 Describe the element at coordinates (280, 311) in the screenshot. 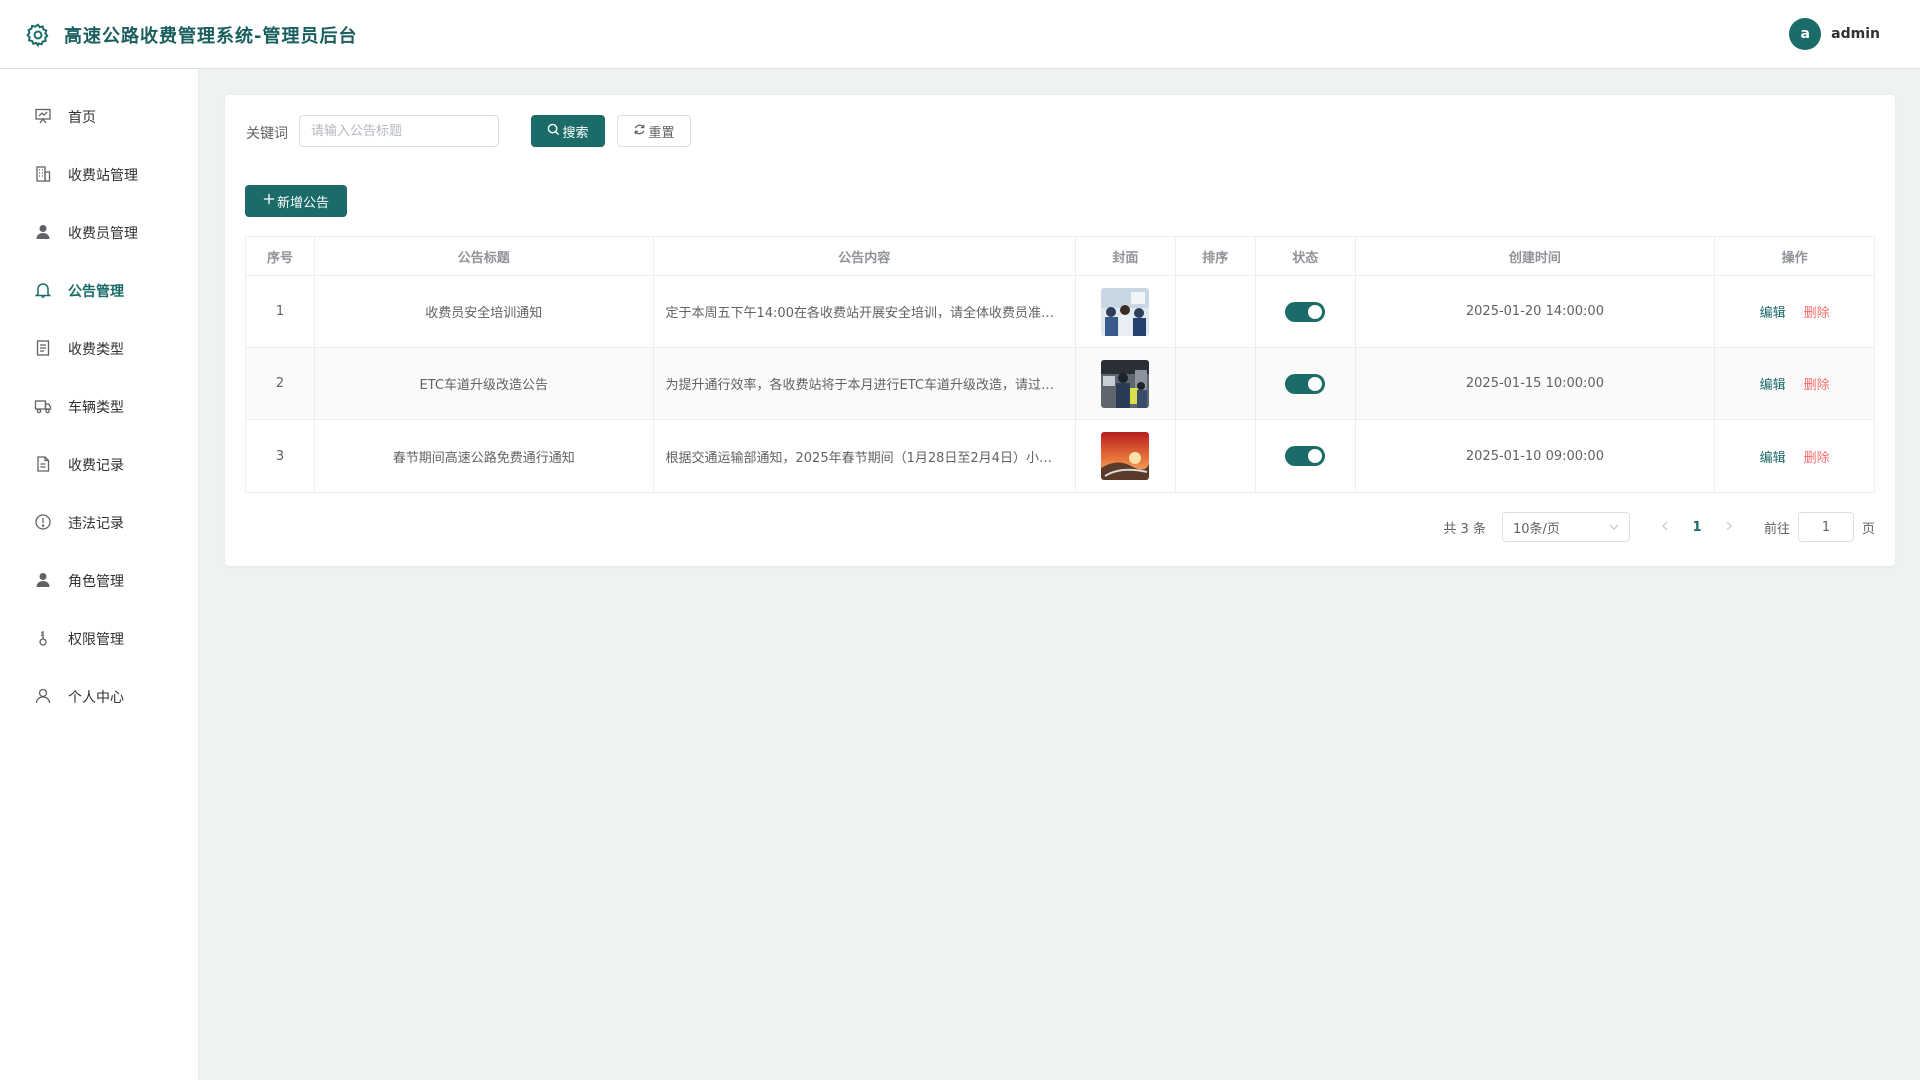

I see `row-index: 1` at that location.